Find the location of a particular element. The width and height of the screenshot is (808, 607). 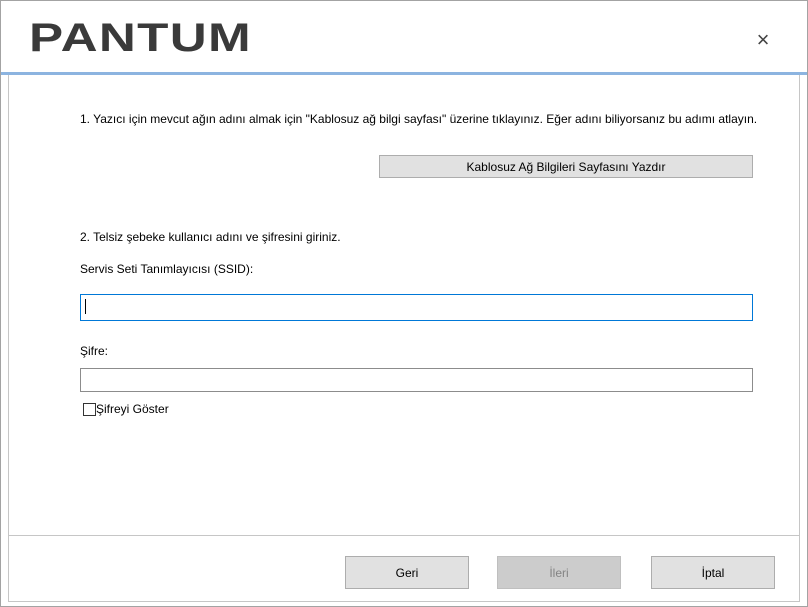

cancel-button: İptal is located at coordinates (713, 572).